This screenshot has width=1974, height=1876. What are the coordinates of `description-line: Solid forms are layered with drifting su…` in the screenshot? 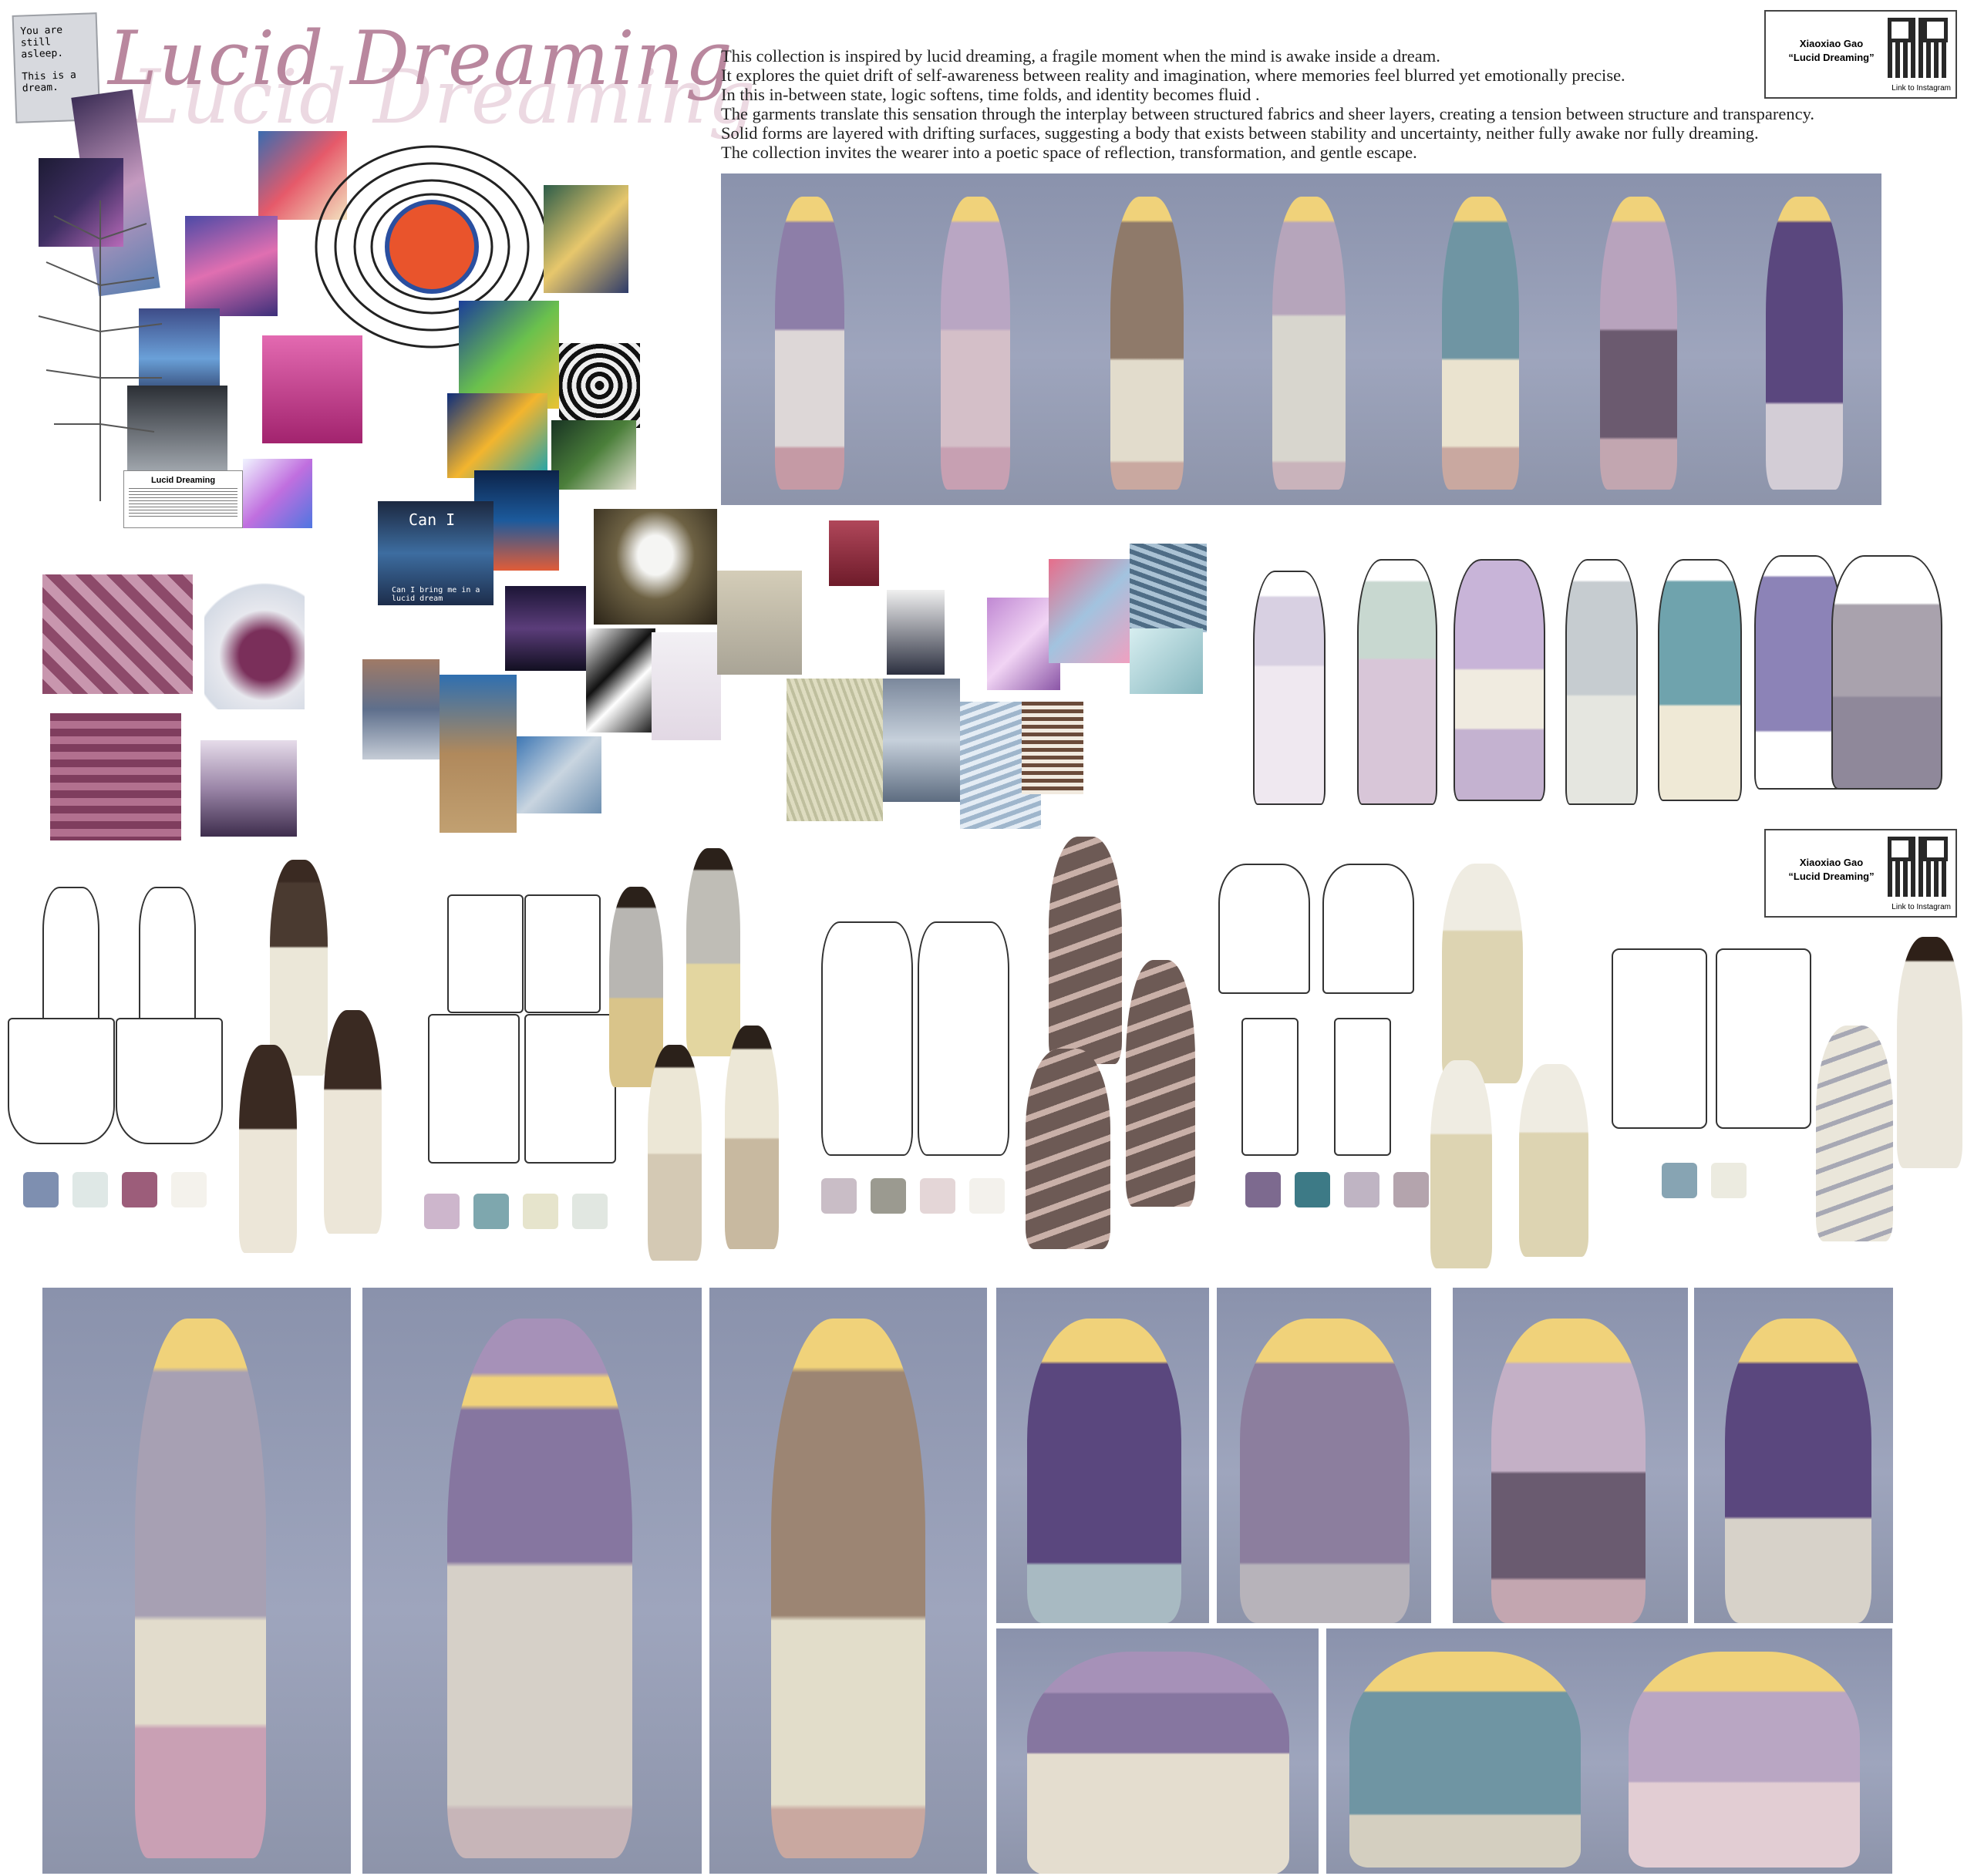 It's located at (1240, 133).